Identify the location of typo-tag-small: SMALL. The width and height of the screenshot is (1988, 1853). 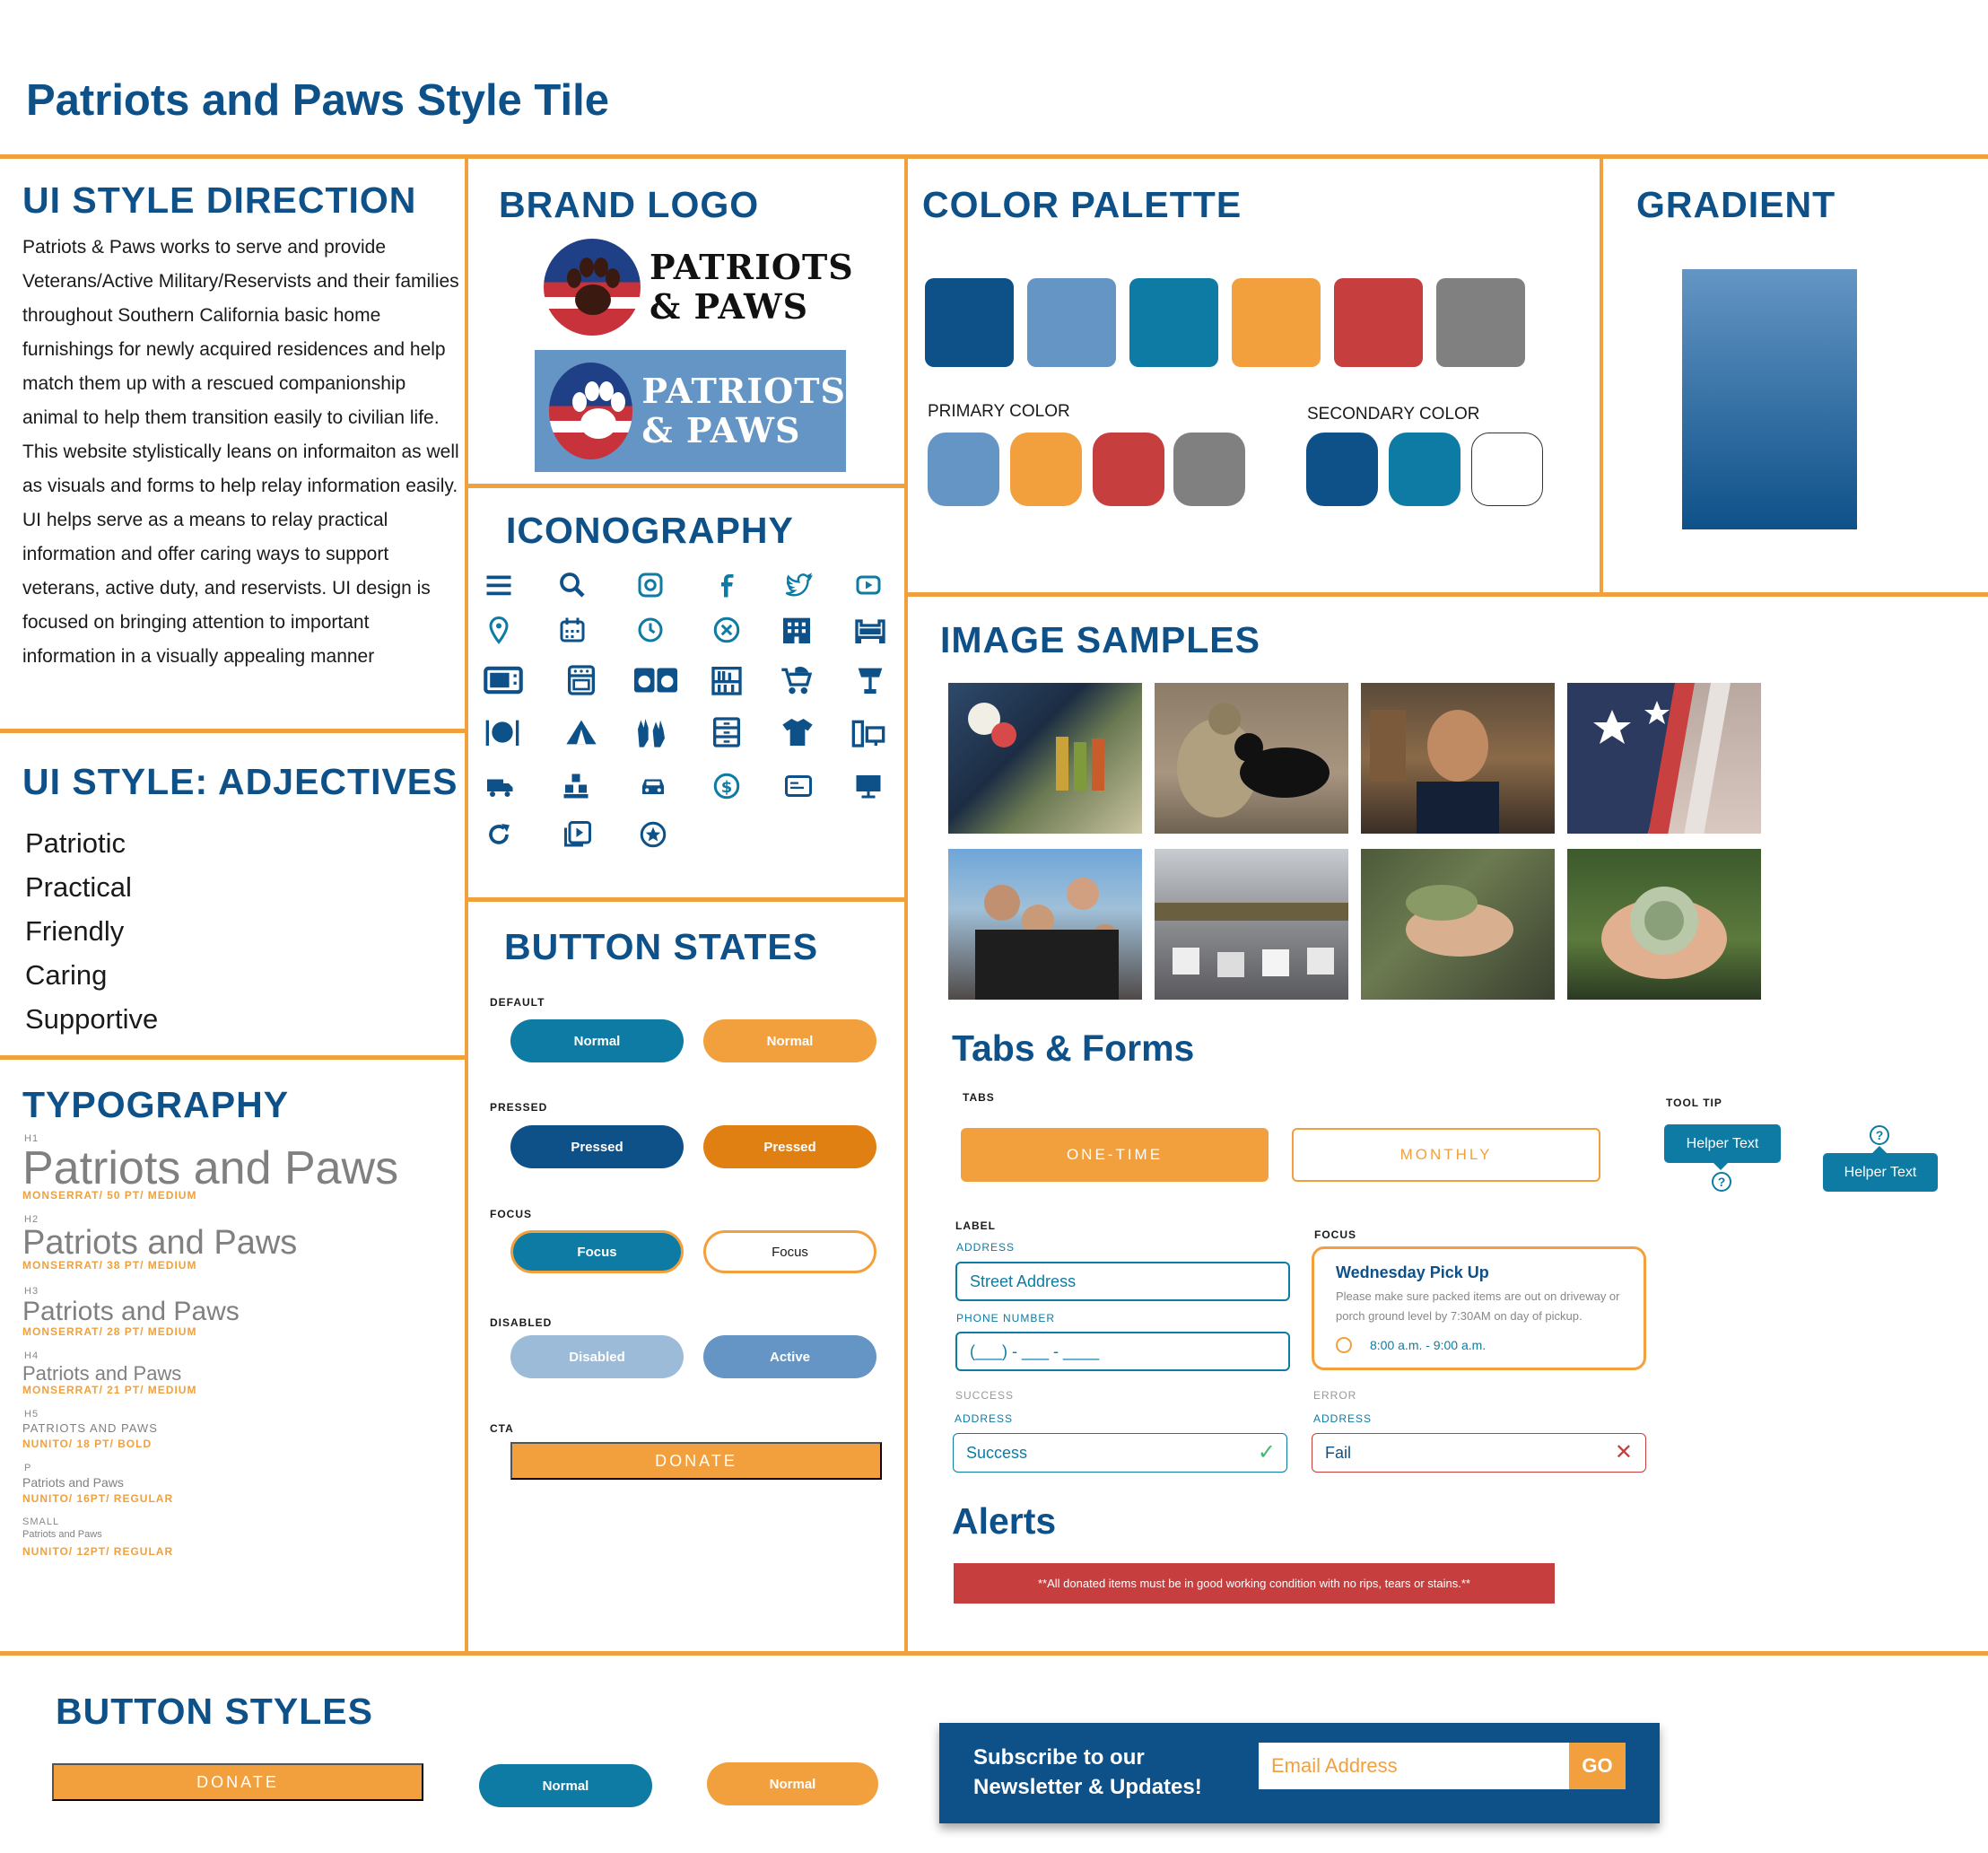
(41, 1521).